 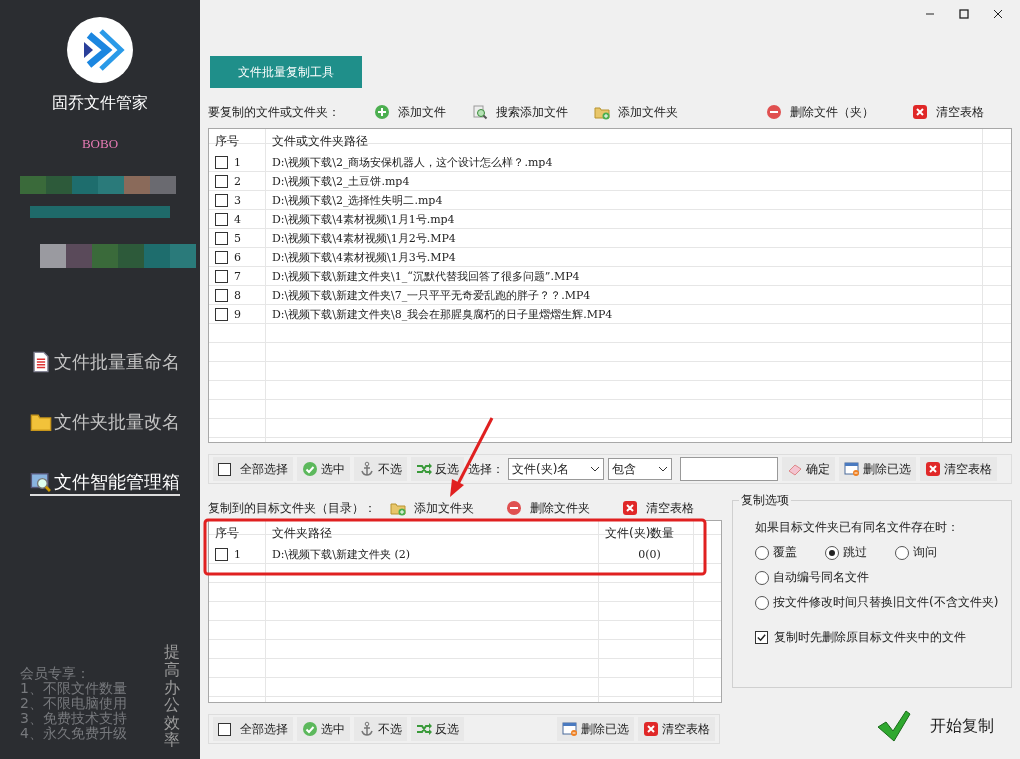 I want to click on promo-line: 2、不限电脑使用, so click(x=73, y=703).